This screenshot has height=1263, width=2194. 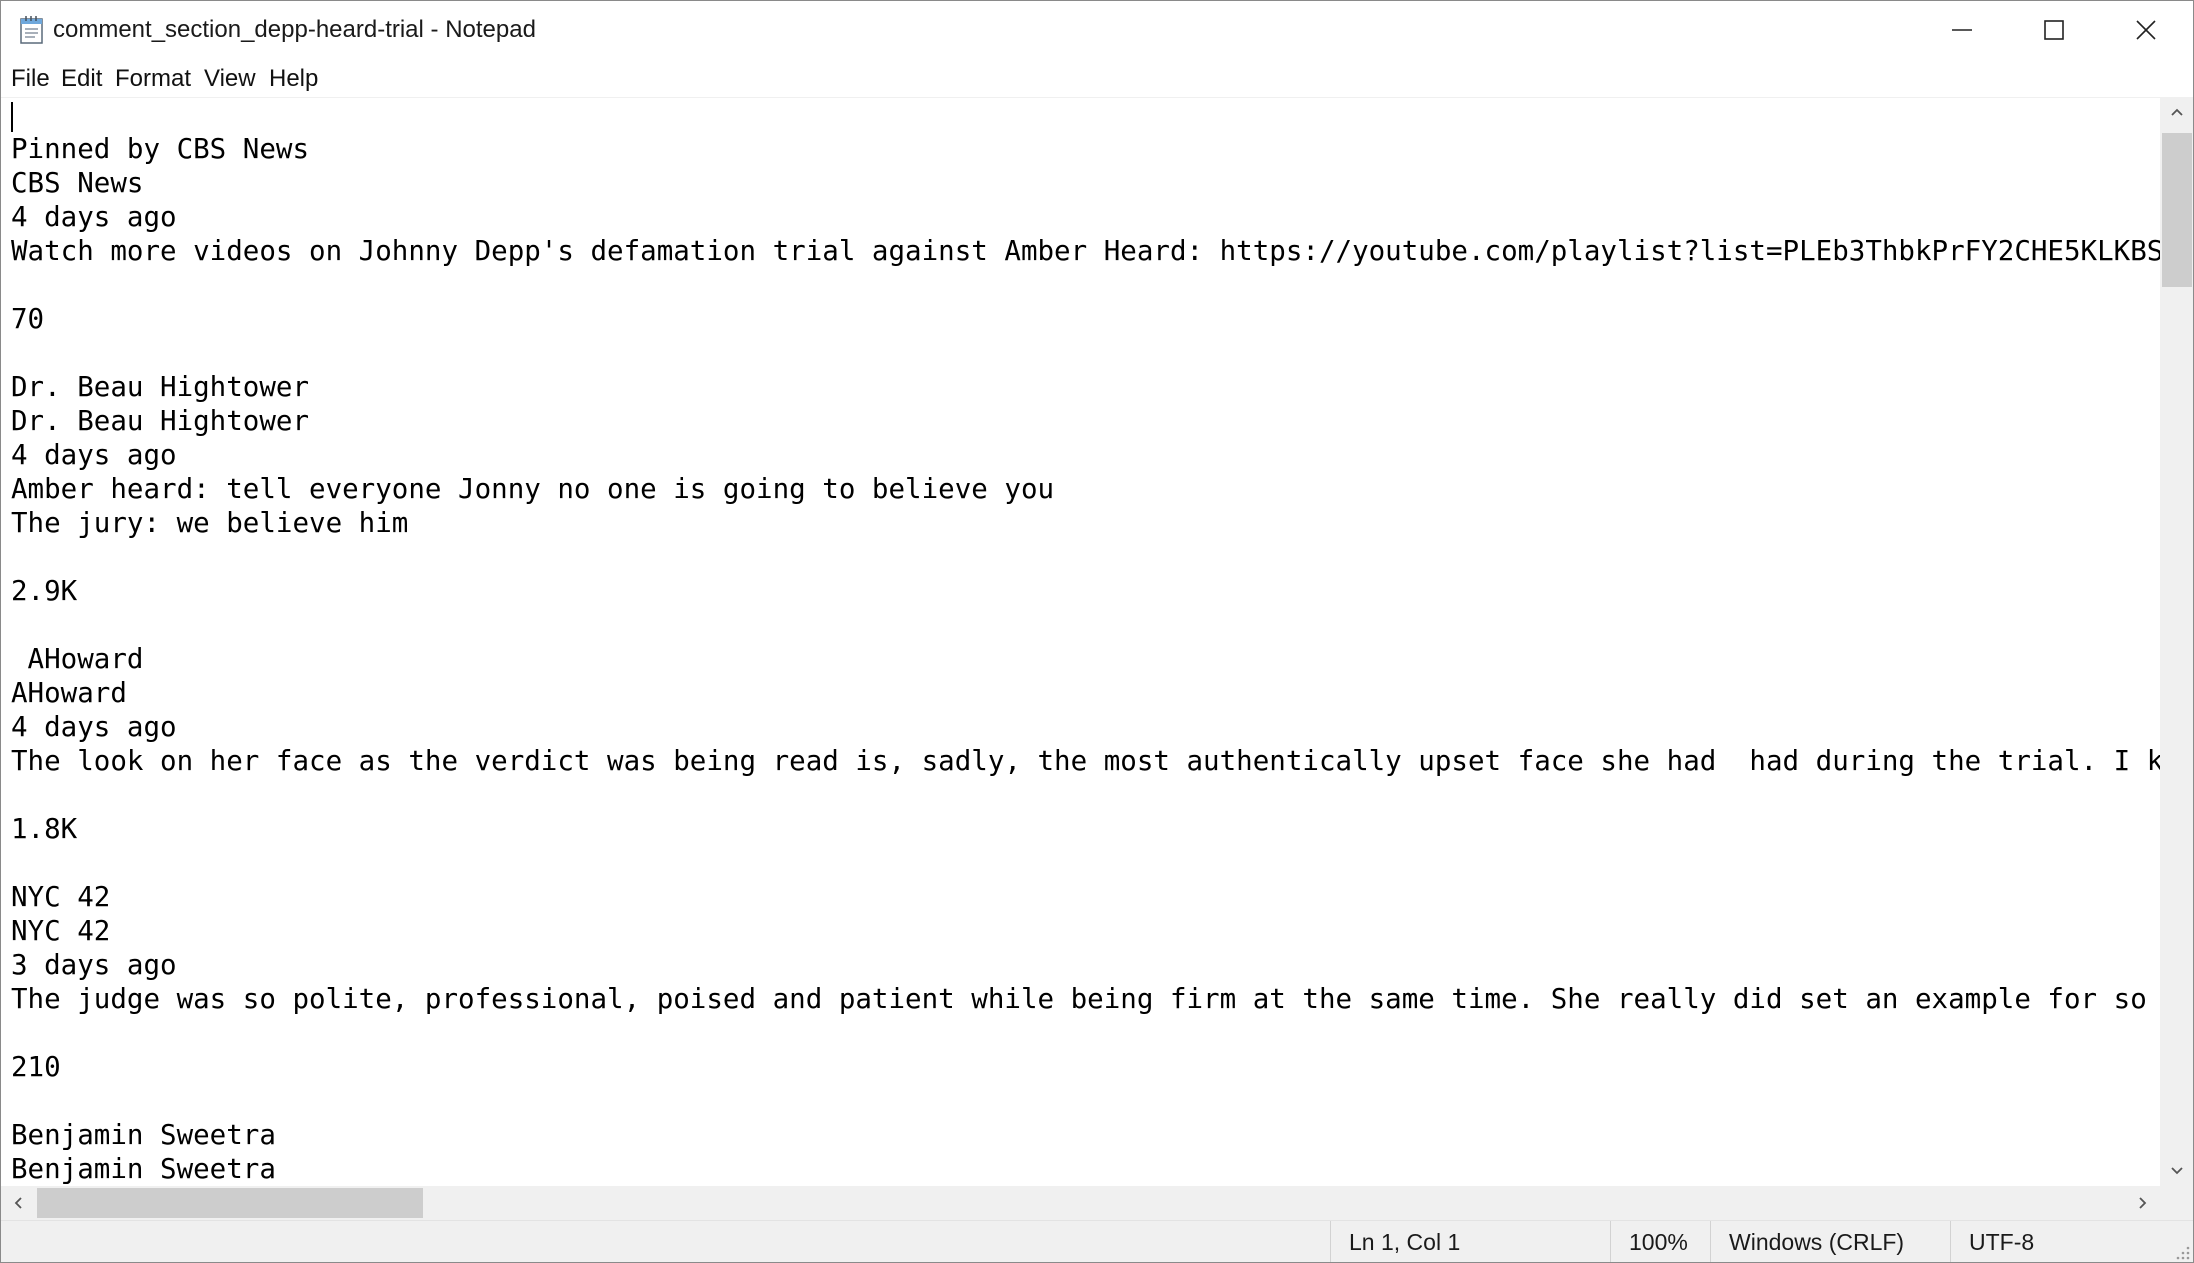 I want to click on notepad-icon, so click(x=32, y=30).